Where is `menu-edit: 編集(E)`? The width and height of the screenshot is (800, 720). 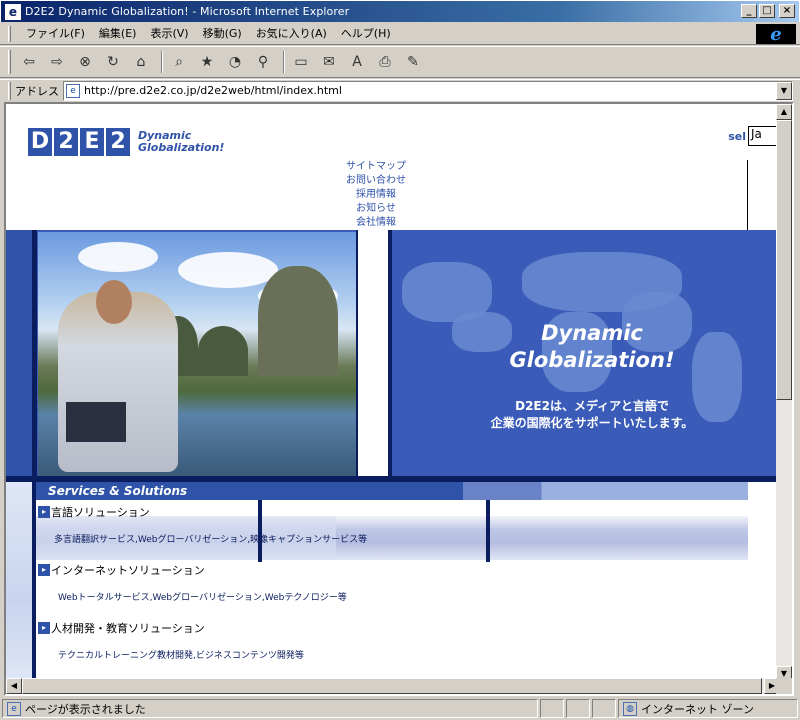 menu-edit: 編集(E) is located at coordinates (118, 34).